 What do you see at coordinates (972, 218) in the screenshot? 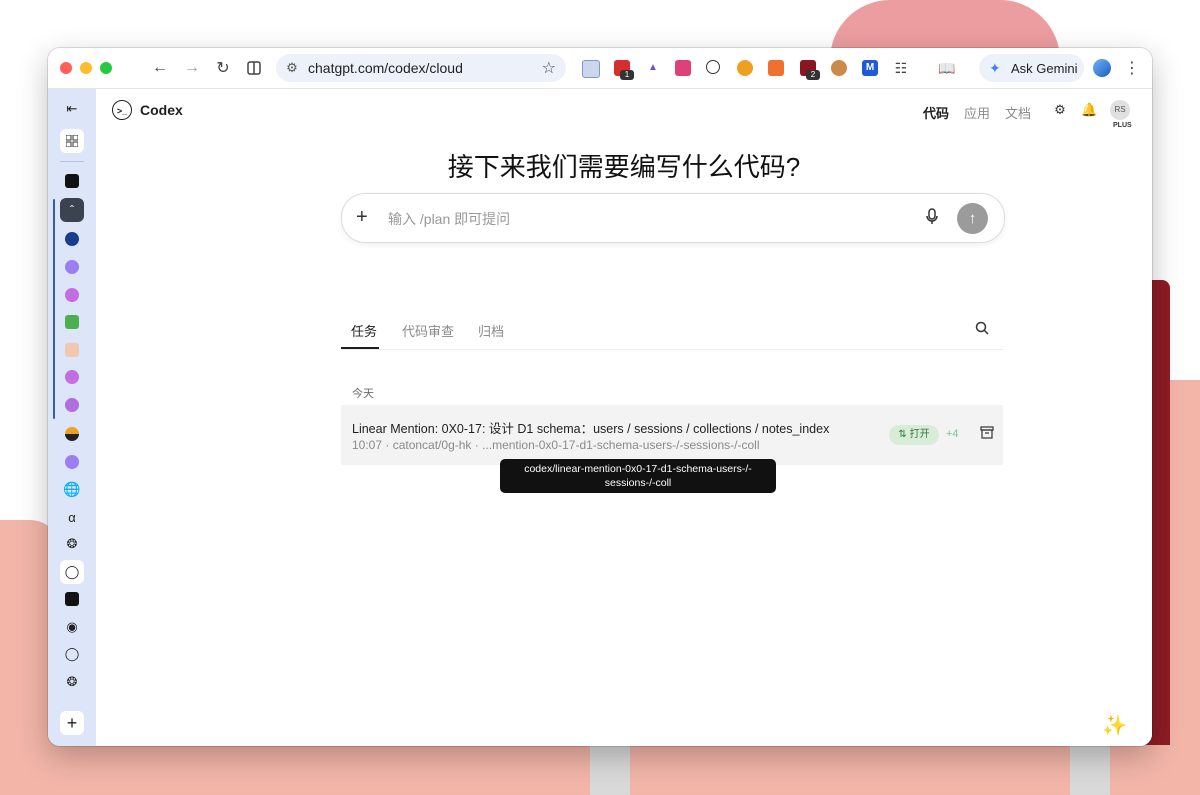
I see `send-button: ↑` at bounding box center [972, 218].